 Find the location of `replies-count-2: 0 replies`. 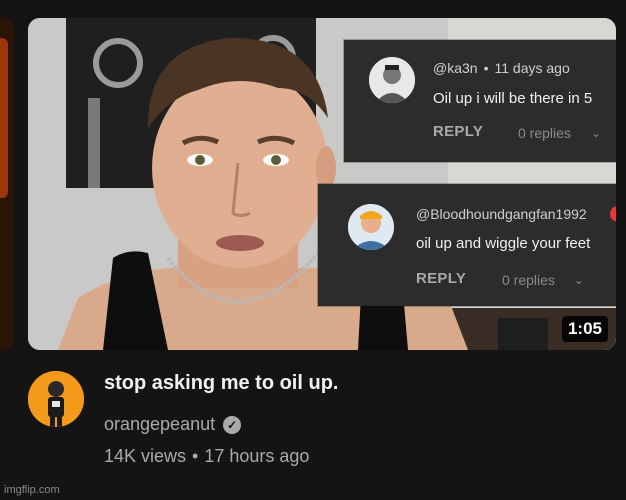

replies-count-2: 0 replies is located at coordinates (528, 280).